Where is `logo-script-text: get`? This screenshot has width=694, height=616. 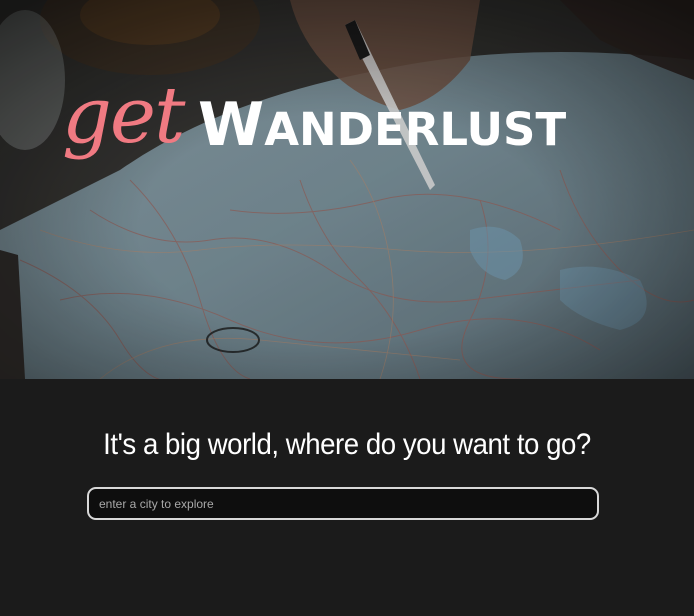
logo-script-text: get is located at coordinates (123, 116).